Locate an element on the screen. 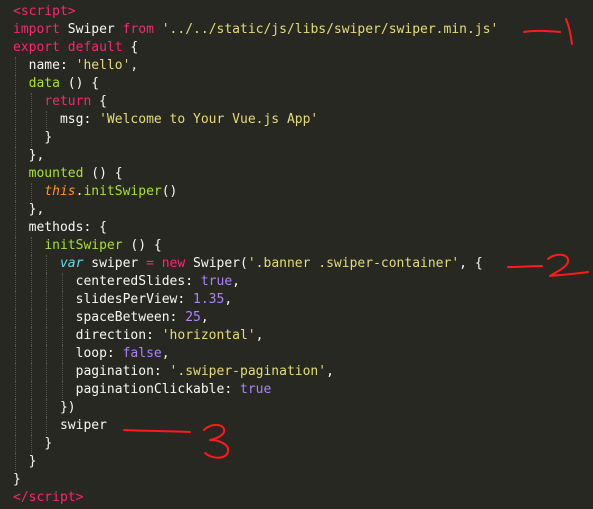 This screenshot has height=509, width=593. code-line: initSwiper () { is located at coordinates (249, 246).